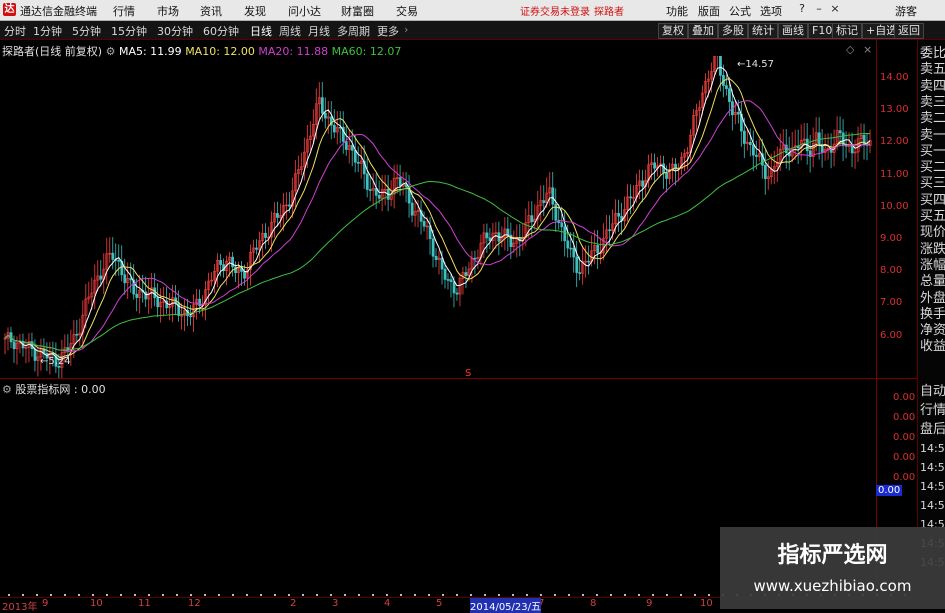 This screenshot has height=613, width=945. I want to click on indicator-label: 股票指标网 : 0.00, so click(60, 389).